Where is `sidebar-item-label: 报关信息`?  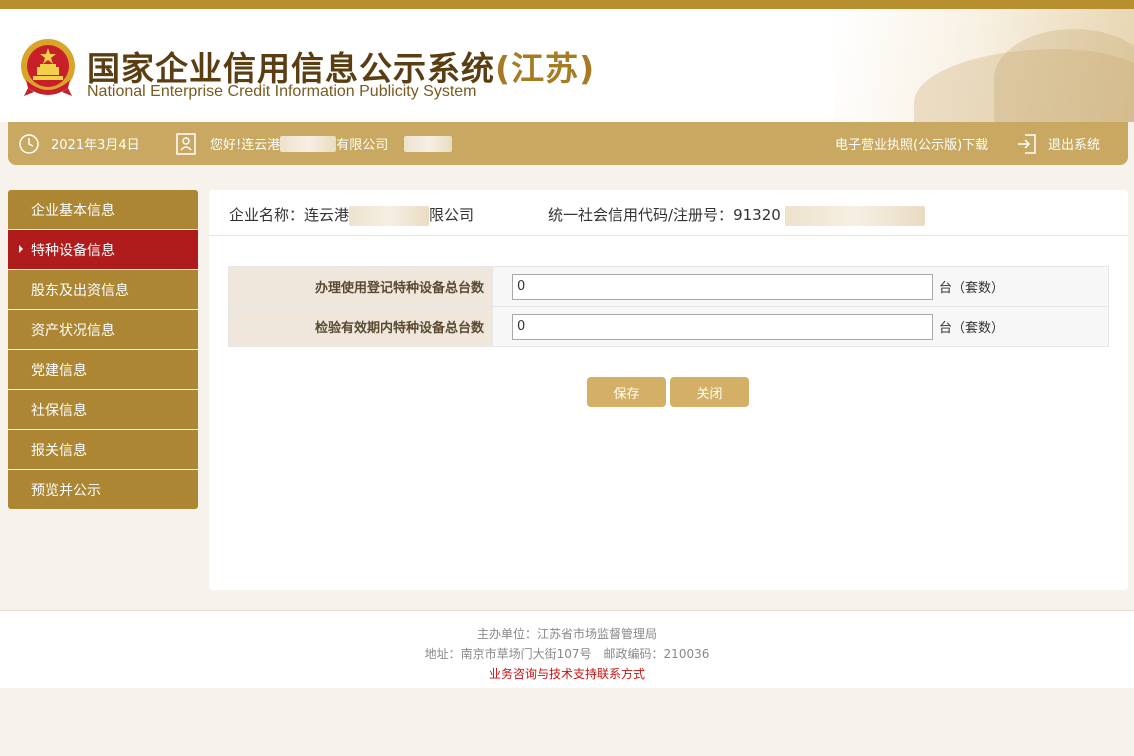 sidebar-item-label: 报关信息 is located at coordinates (59, 450).